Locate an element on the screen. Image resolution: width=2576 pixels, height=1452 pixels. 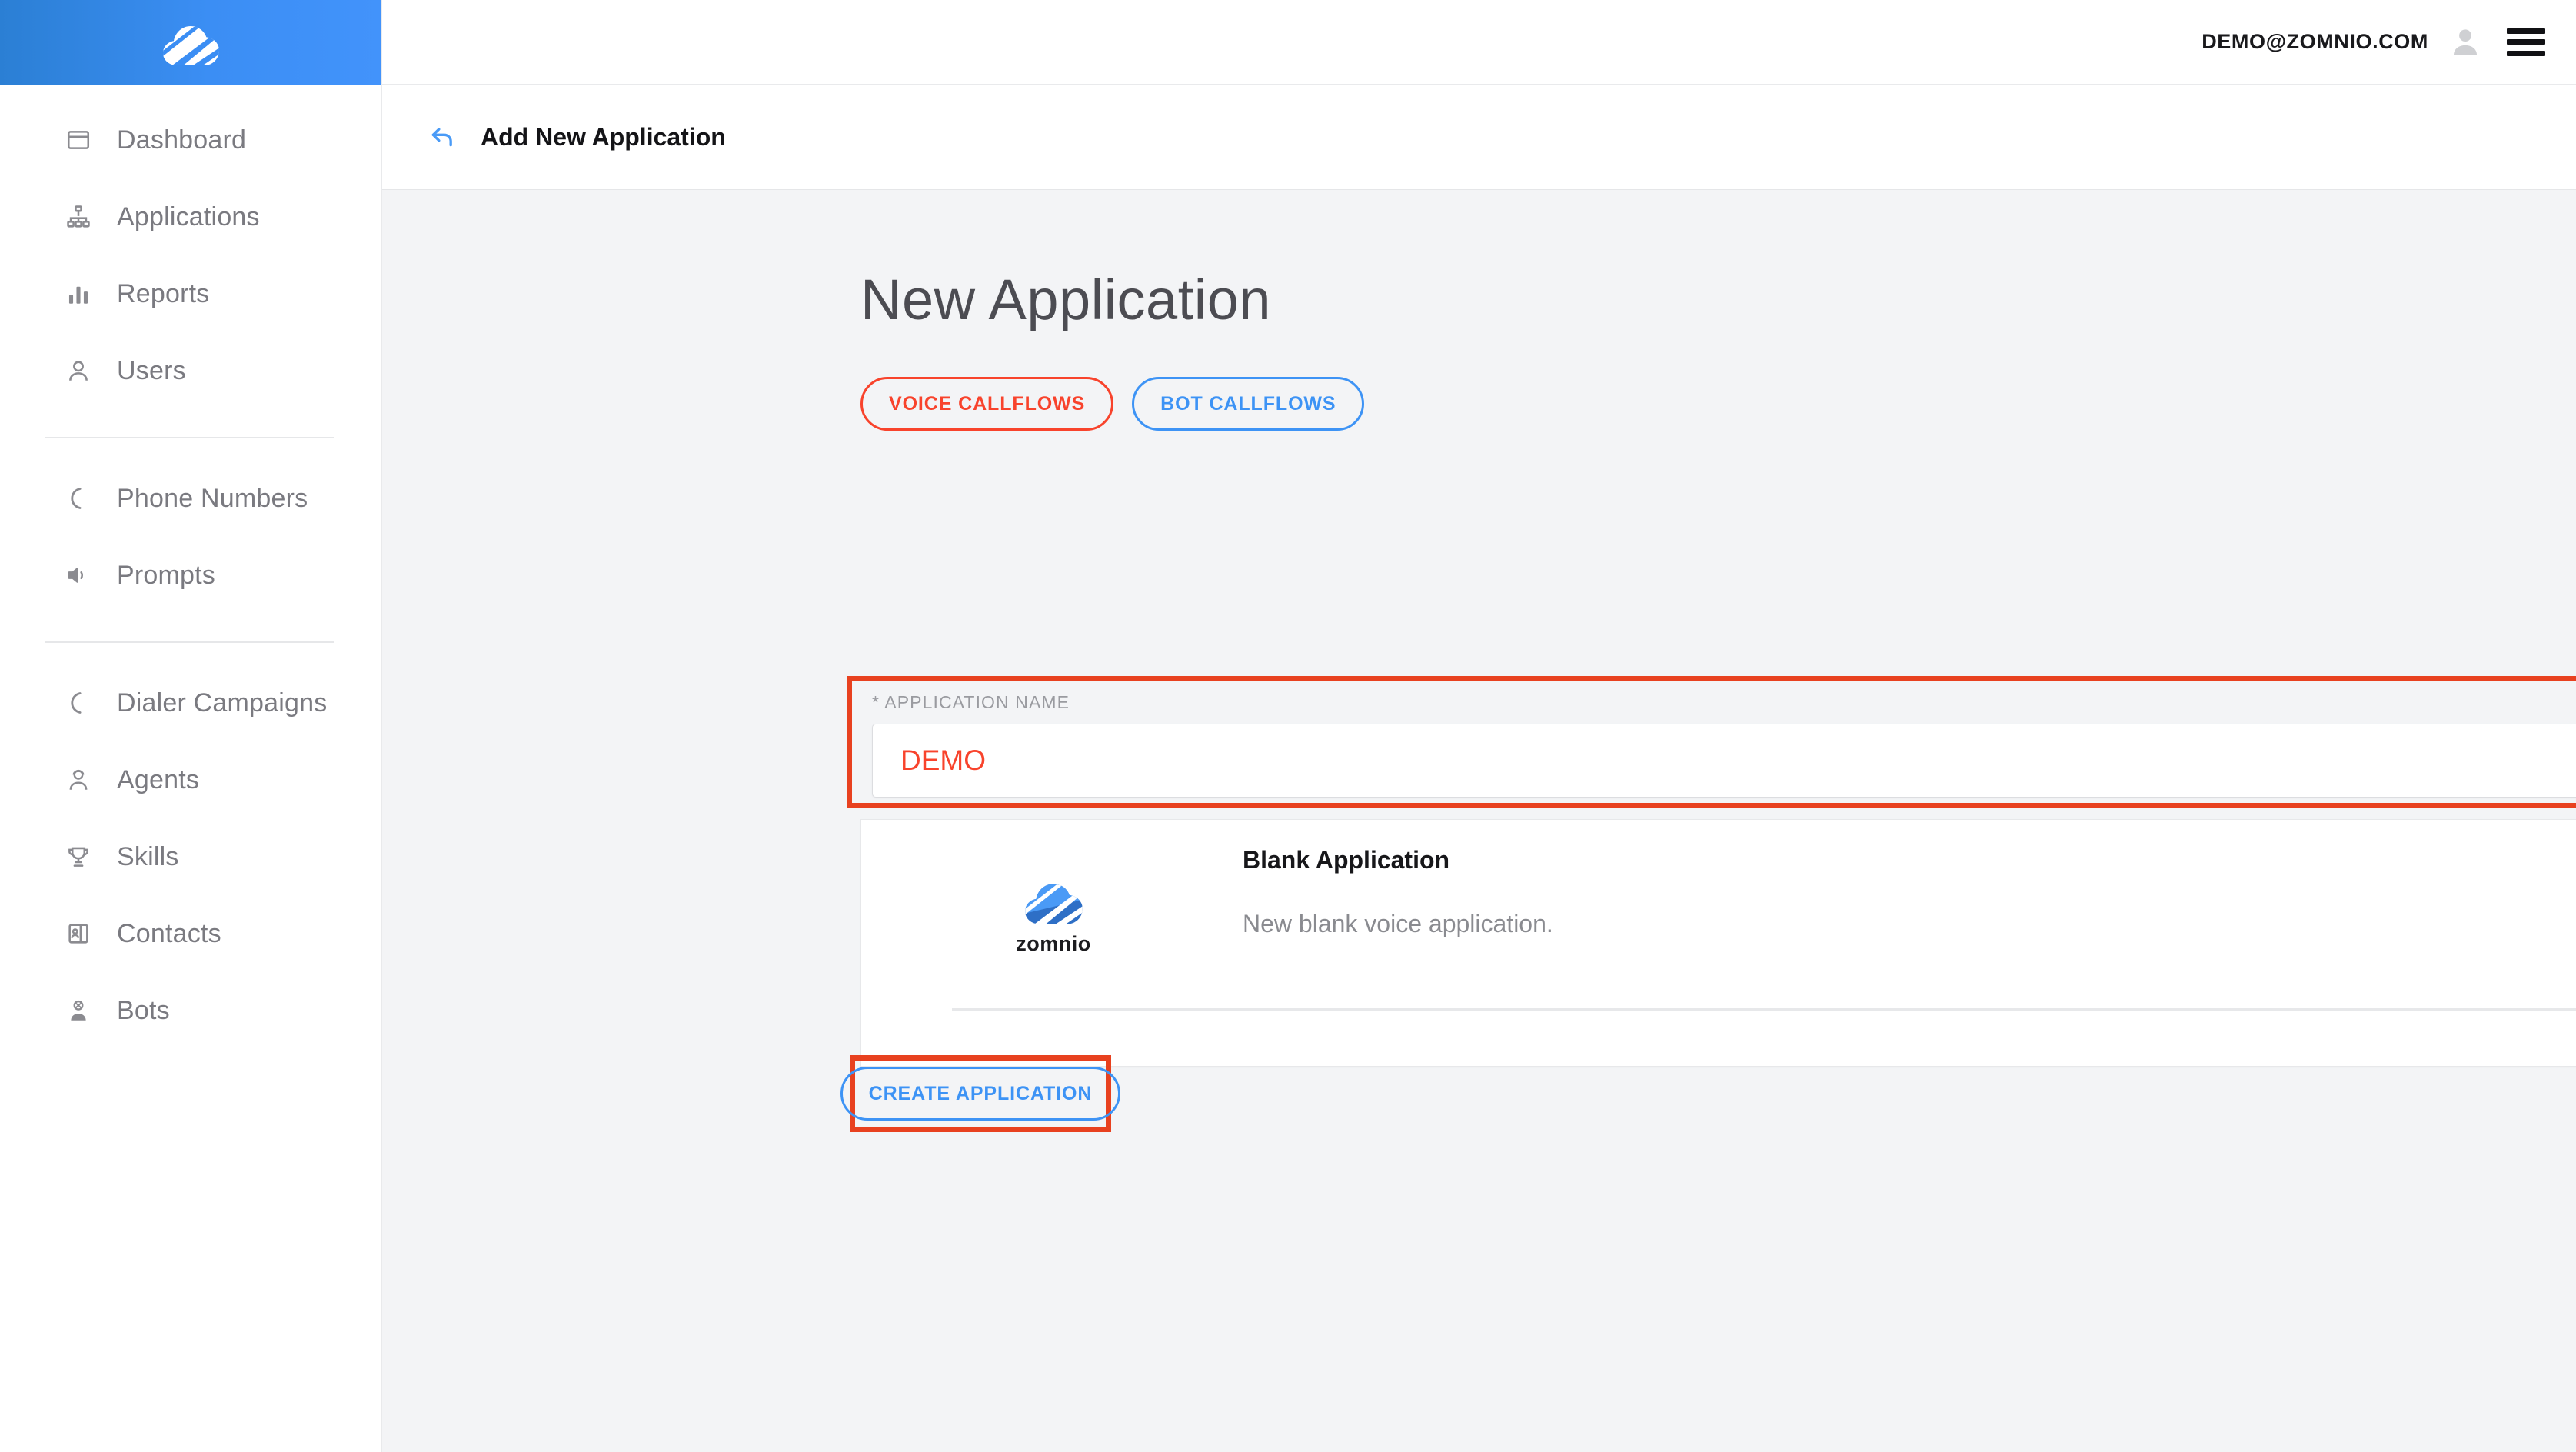
sidebar-item-label: Dashboard is located at coordinates (182, 140).